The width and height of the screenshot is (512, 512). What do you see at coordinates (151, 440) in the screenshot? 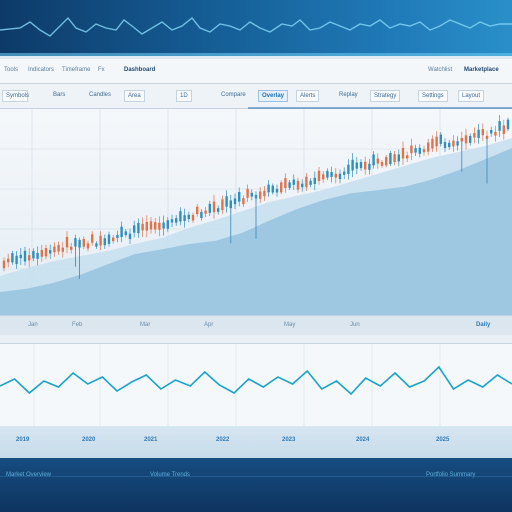
I see `year-tick-label: 2021` at bounding box center [151, 440].